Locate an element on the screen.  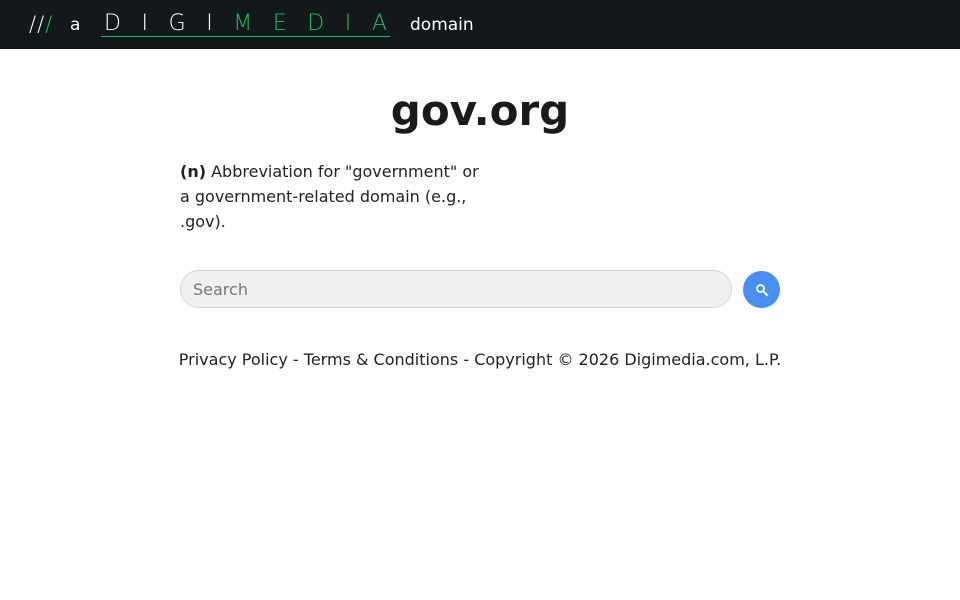
privacy-policy-link: Privacy Policy is located at coordinates (233, 359).